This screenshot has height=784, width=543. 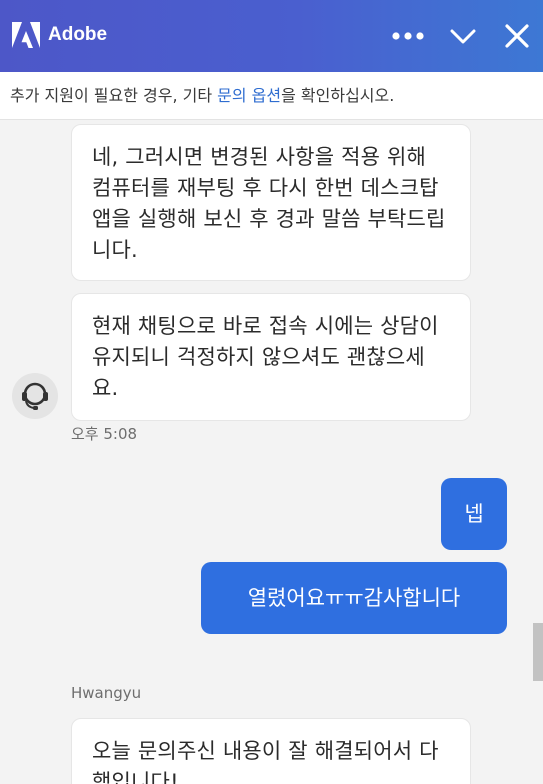 I want to click on user-message: 열렸어요ㅠㅠ감사합니다, so click(x=354, y=598).